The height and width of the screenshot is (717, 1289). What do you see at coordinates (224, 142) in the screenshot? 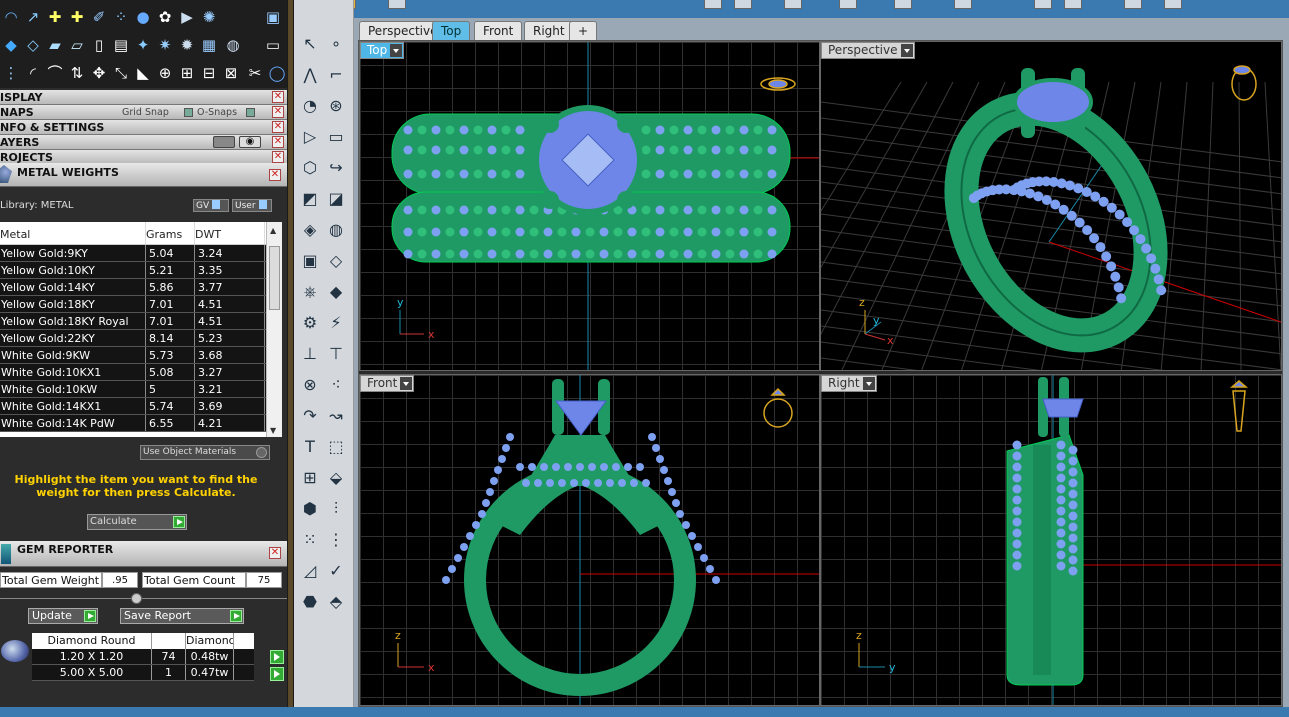
I see `layer-visibility-icon` at bounding box center [224, 142].